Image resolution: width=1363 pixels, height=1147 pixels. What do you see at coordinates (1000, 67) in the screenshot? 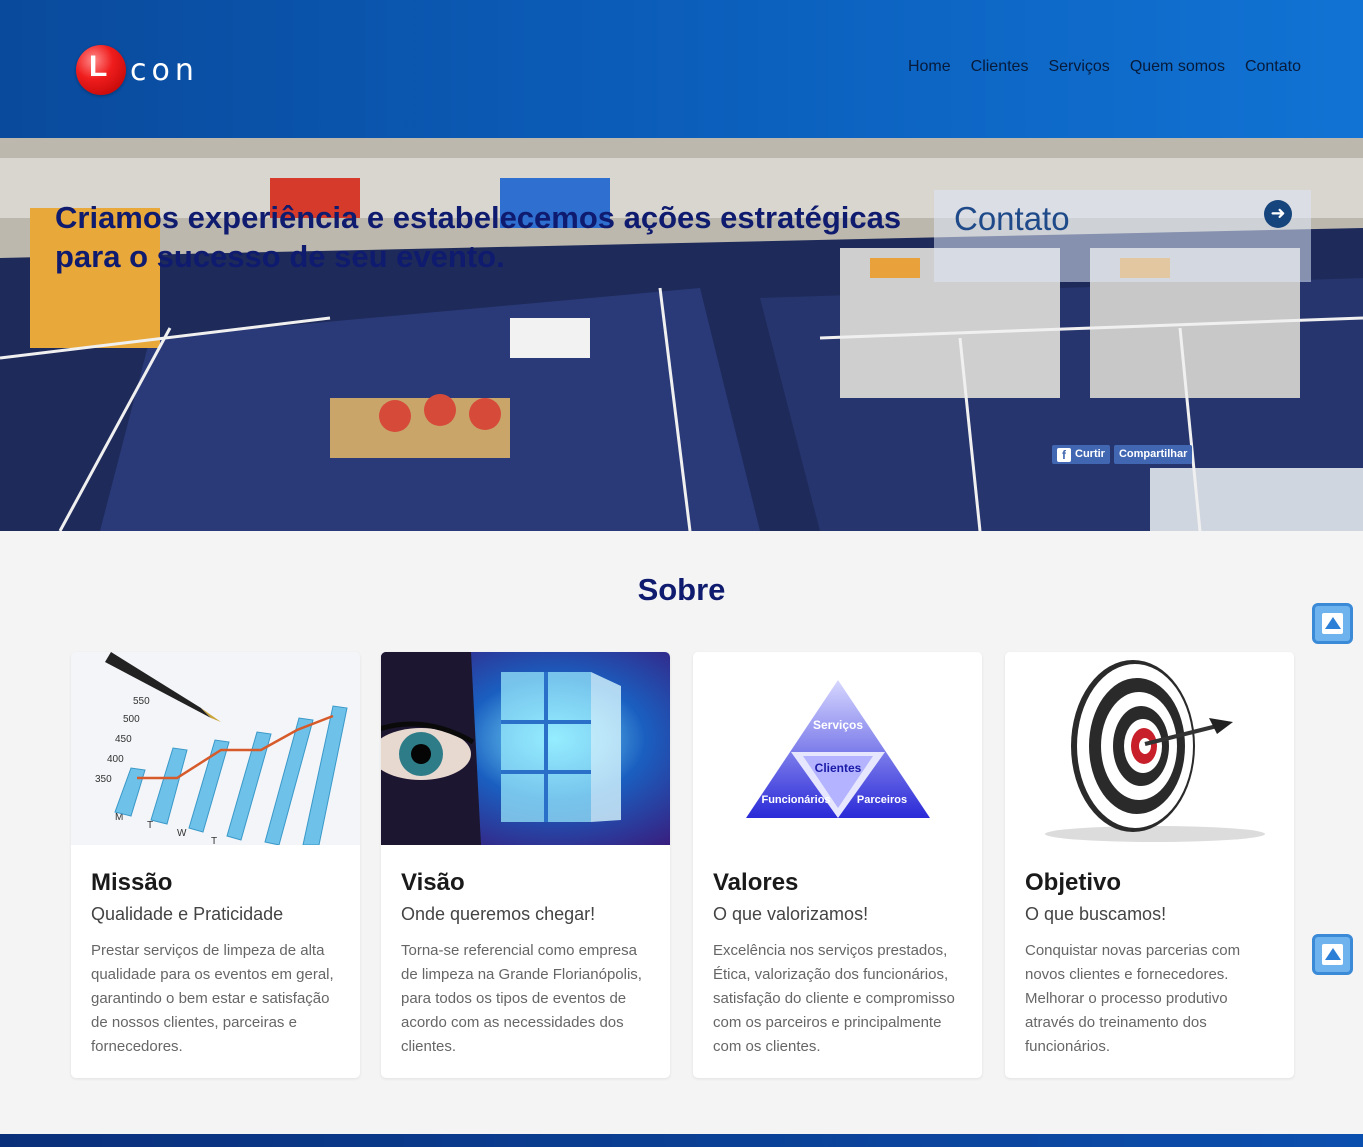
I see `nav-clientes: Clientes` at bounding box center [1000, 67].